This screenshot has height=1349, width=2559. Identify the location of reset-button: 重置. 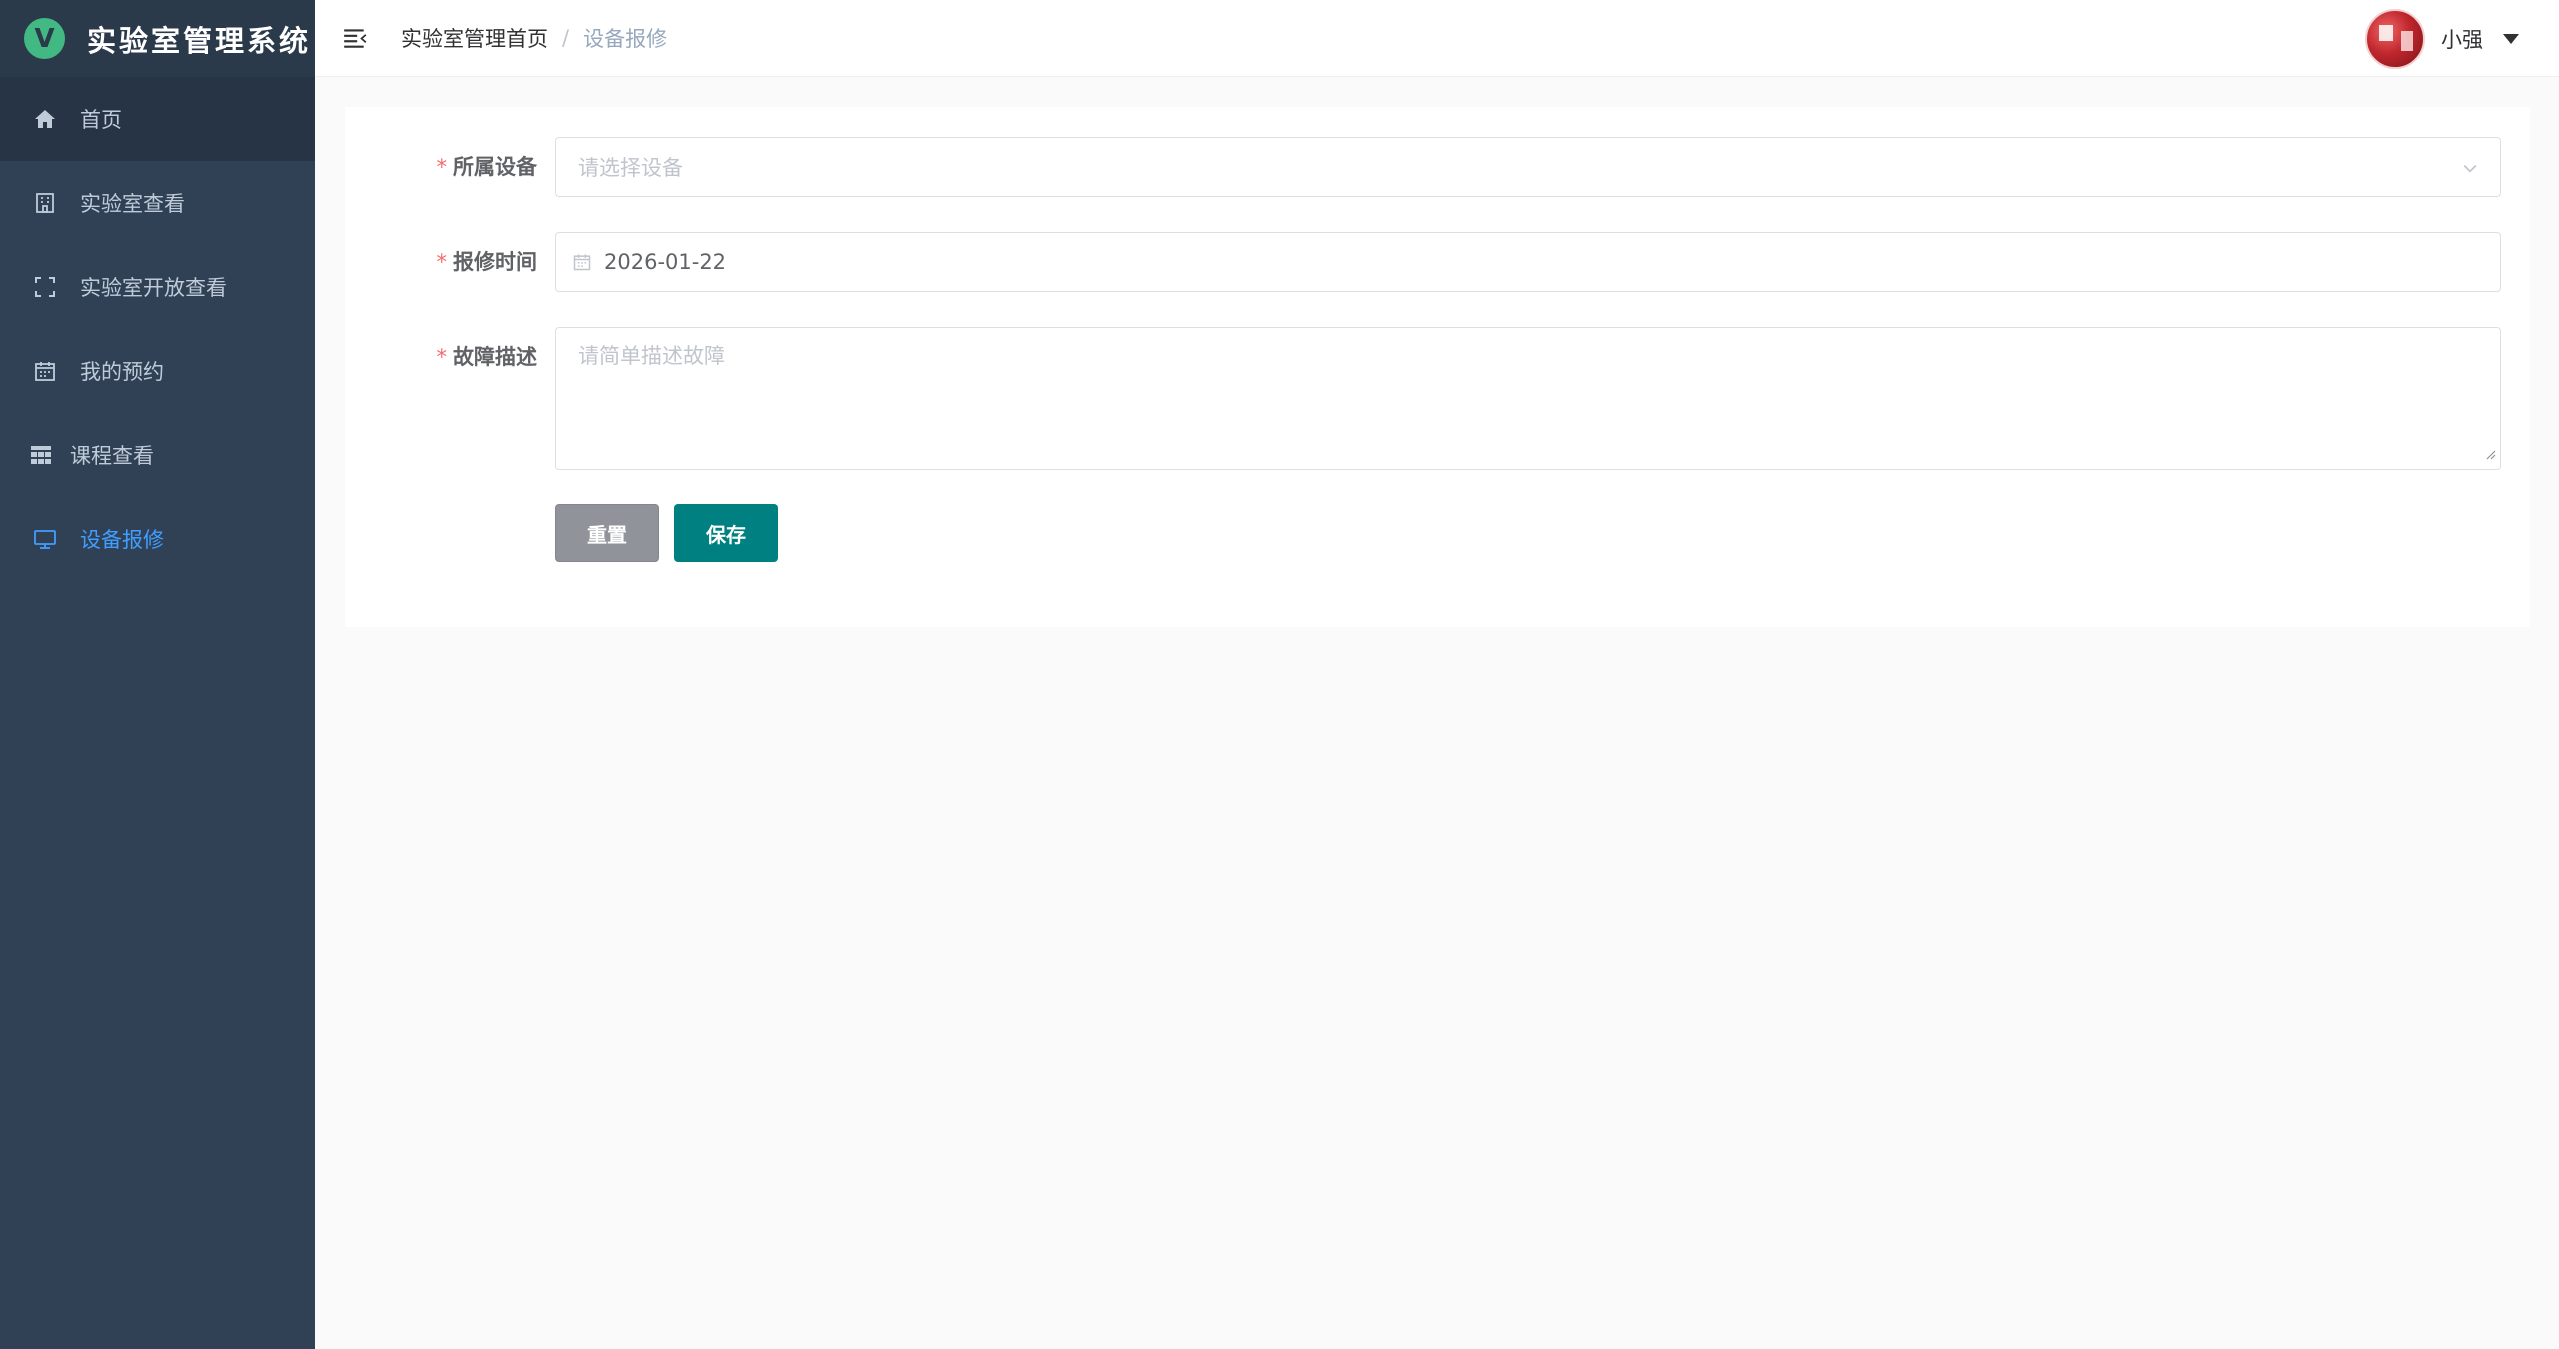
(607, 533).